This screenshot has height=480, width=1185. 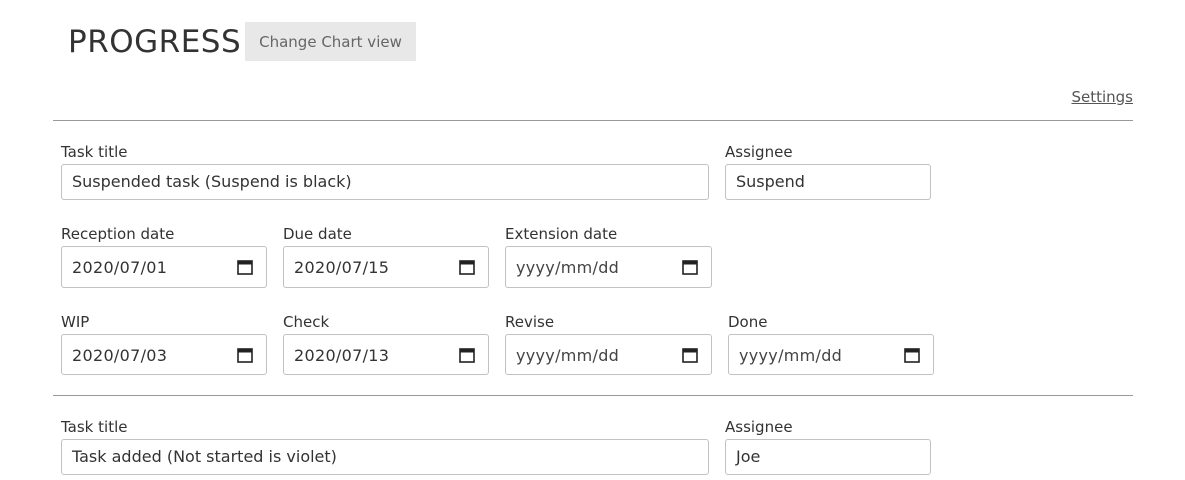 I want to click on reception-date-value: 2020/07/01, so click(x=120, y=267).